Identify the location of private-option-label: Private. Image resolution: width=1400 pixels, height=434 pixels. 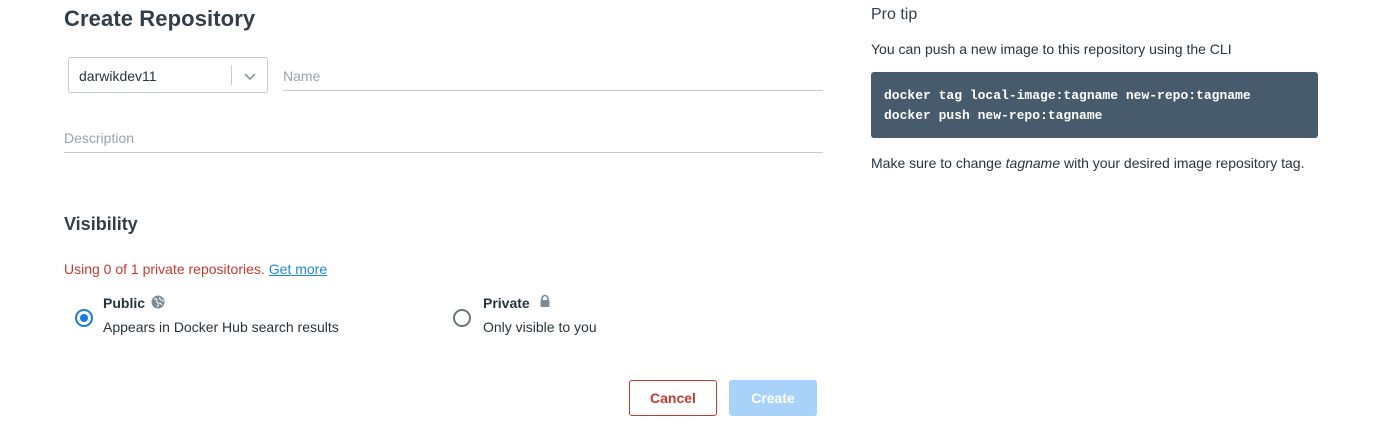
(506, 303).